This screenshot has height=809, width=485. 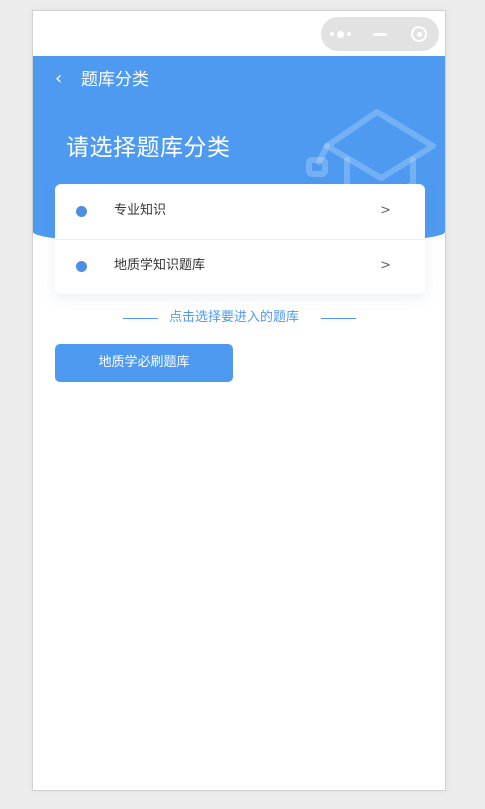 I want to click on page-title: 题库分类, so click(x=115, y=80).